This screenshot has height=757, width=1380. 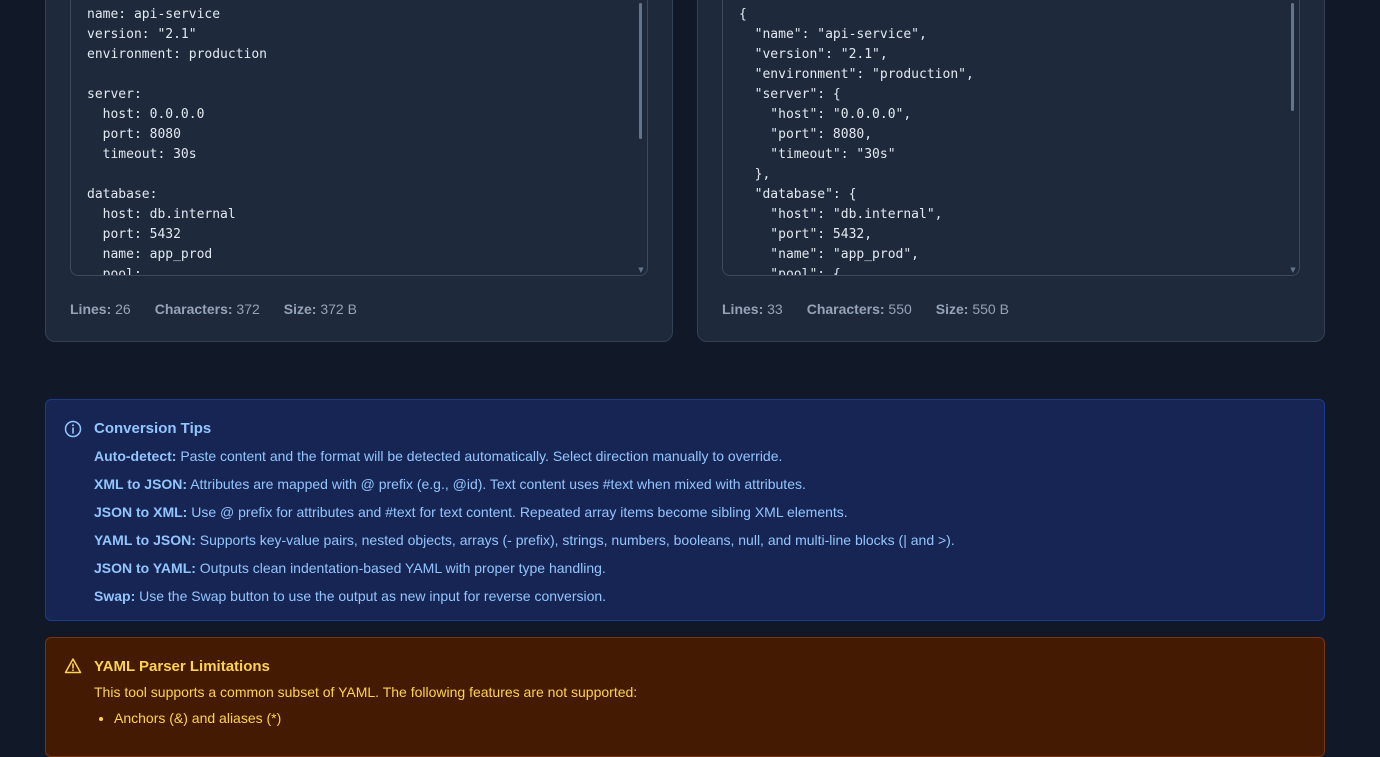 What do you see at coordinates (73, 666) in the screenshot?
I see `warning-icon` at bounding box center [73, 666].